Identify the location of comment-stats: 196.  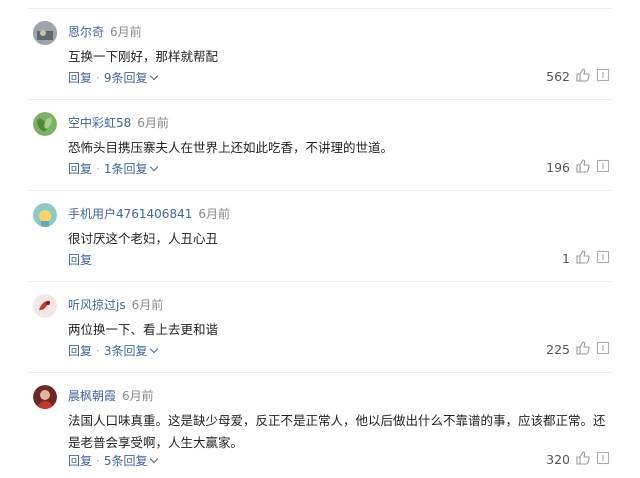
(578, 167).